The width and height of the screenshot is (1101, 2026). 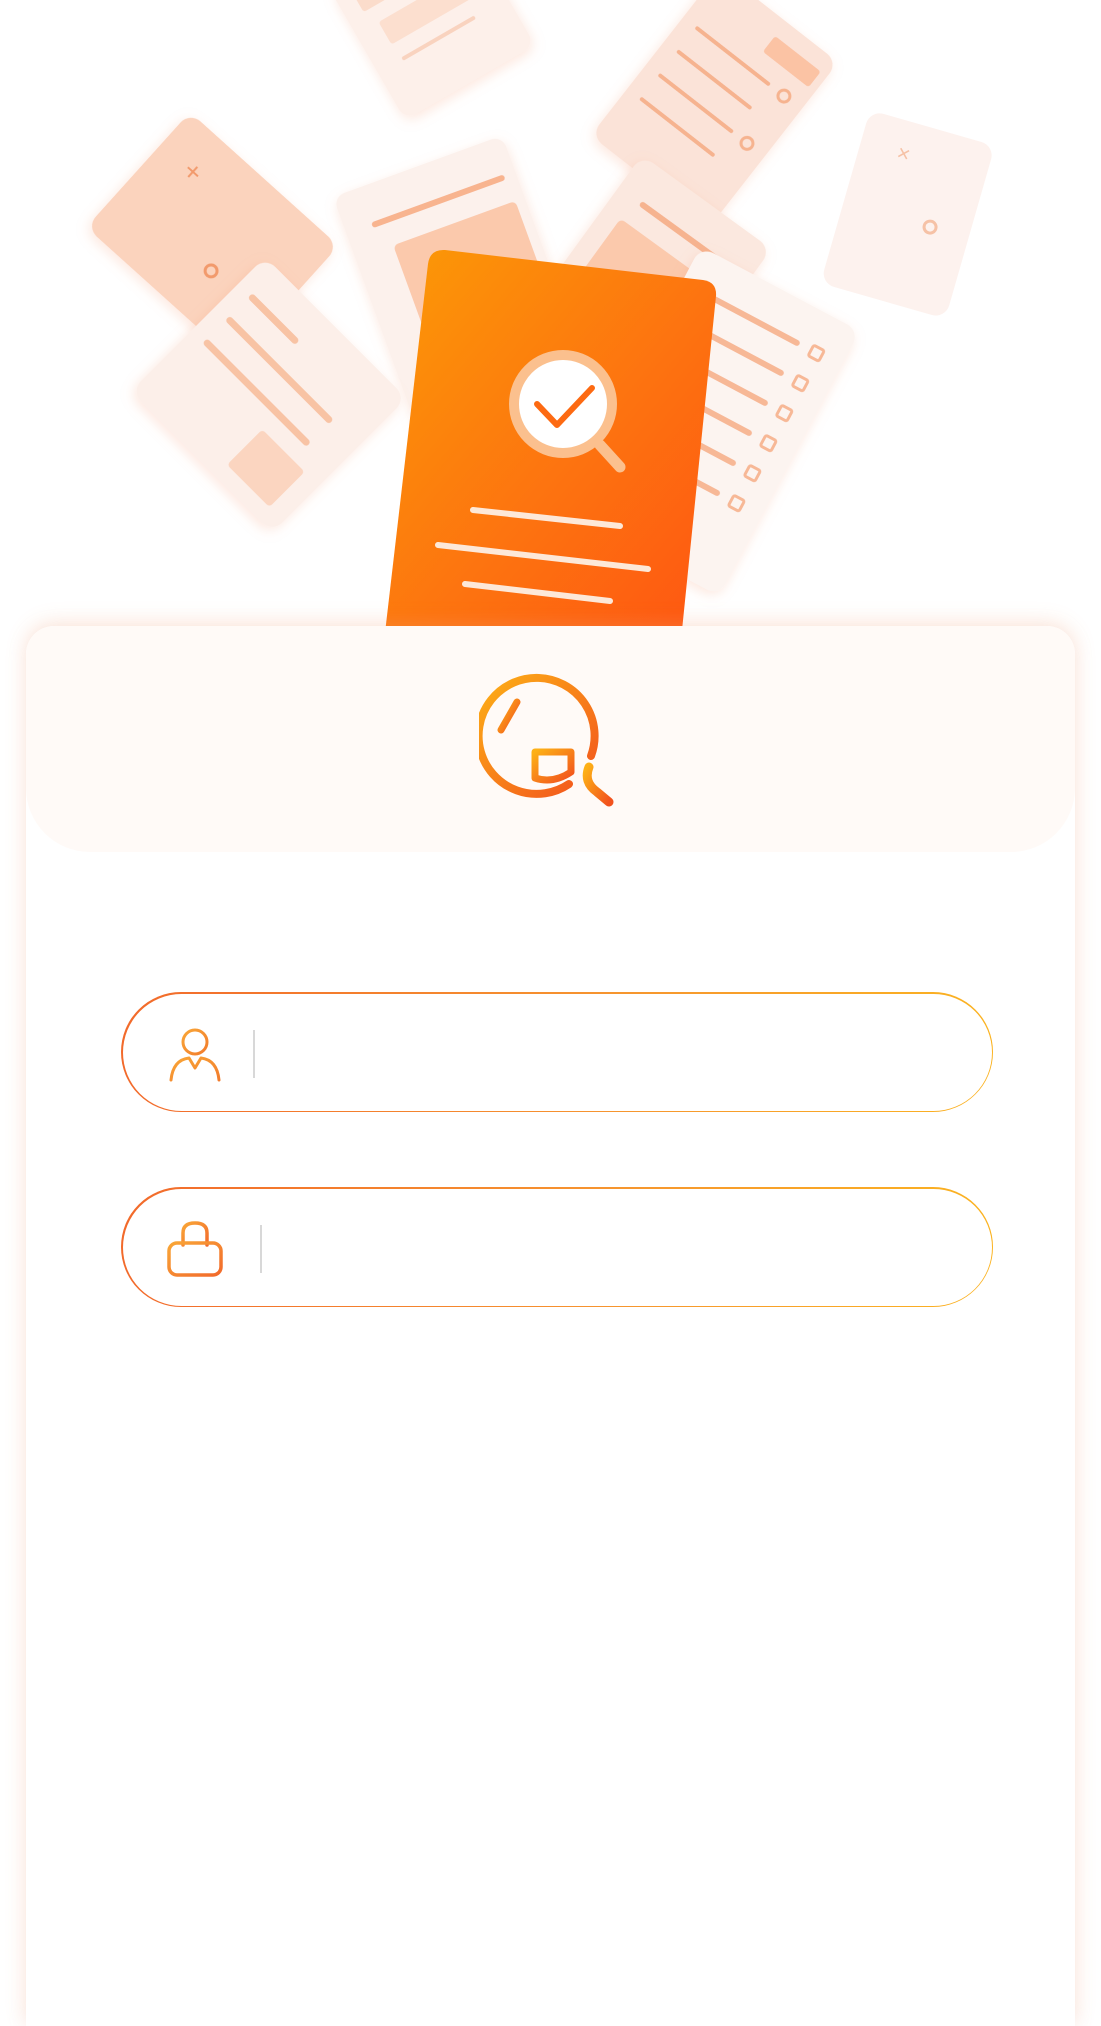 I want to click on username-field-inner, so click(x=557, y=1052).